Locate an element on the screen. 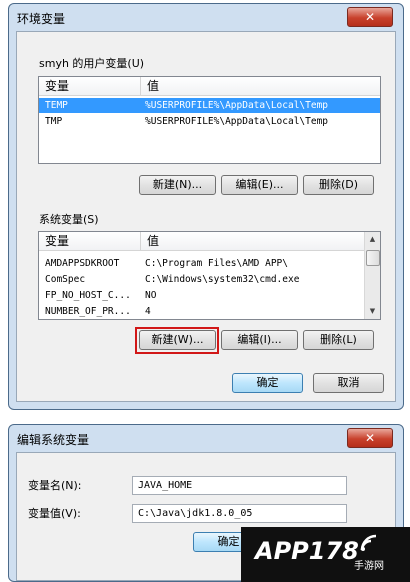  system-row: FP_NO_HOST_C... NO is located at coordinates (209, 295).